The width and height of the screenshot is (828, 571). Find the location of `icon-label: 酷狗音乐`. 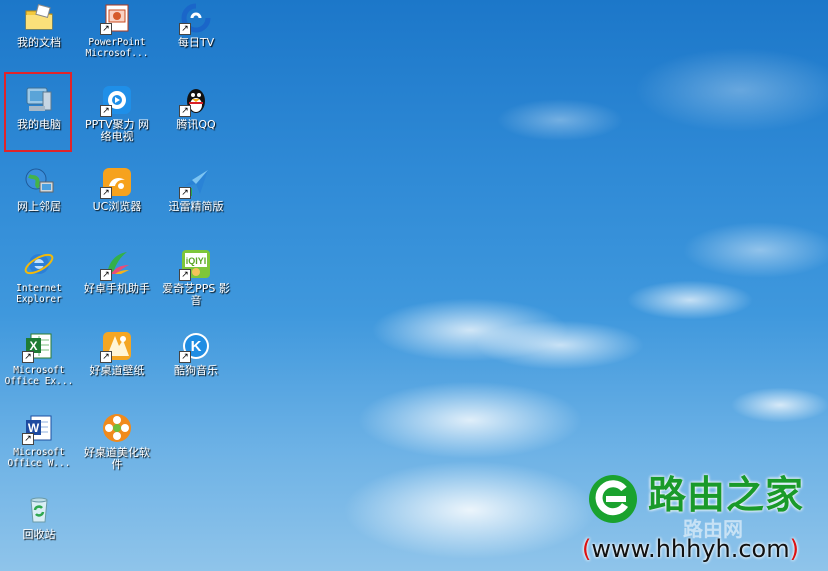

icon-label: 酷狗音乐 is located at coordinates (196, 370).